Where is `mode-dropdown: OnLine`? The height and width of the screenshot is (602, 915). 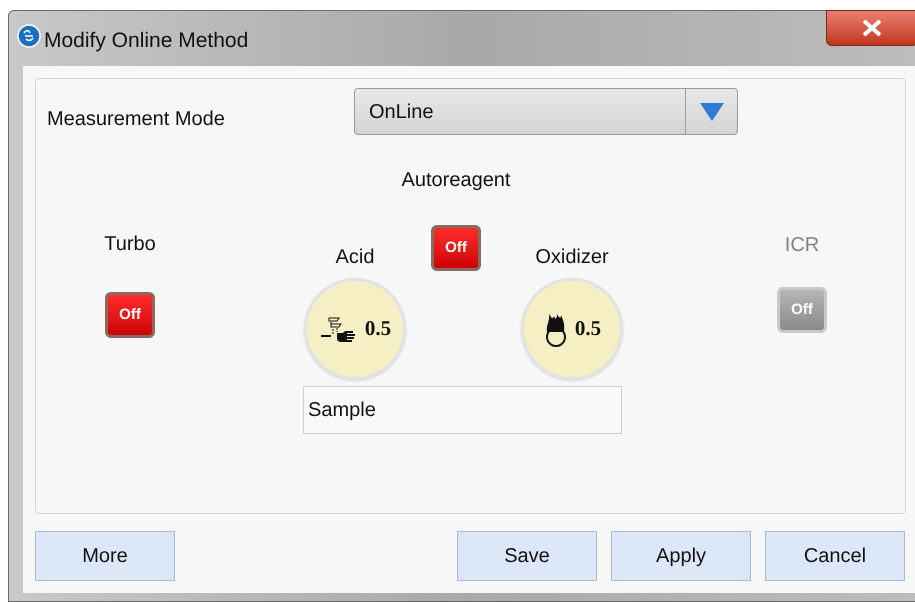 mode-dropdown: OnLine is located at coordinates (546, 111).